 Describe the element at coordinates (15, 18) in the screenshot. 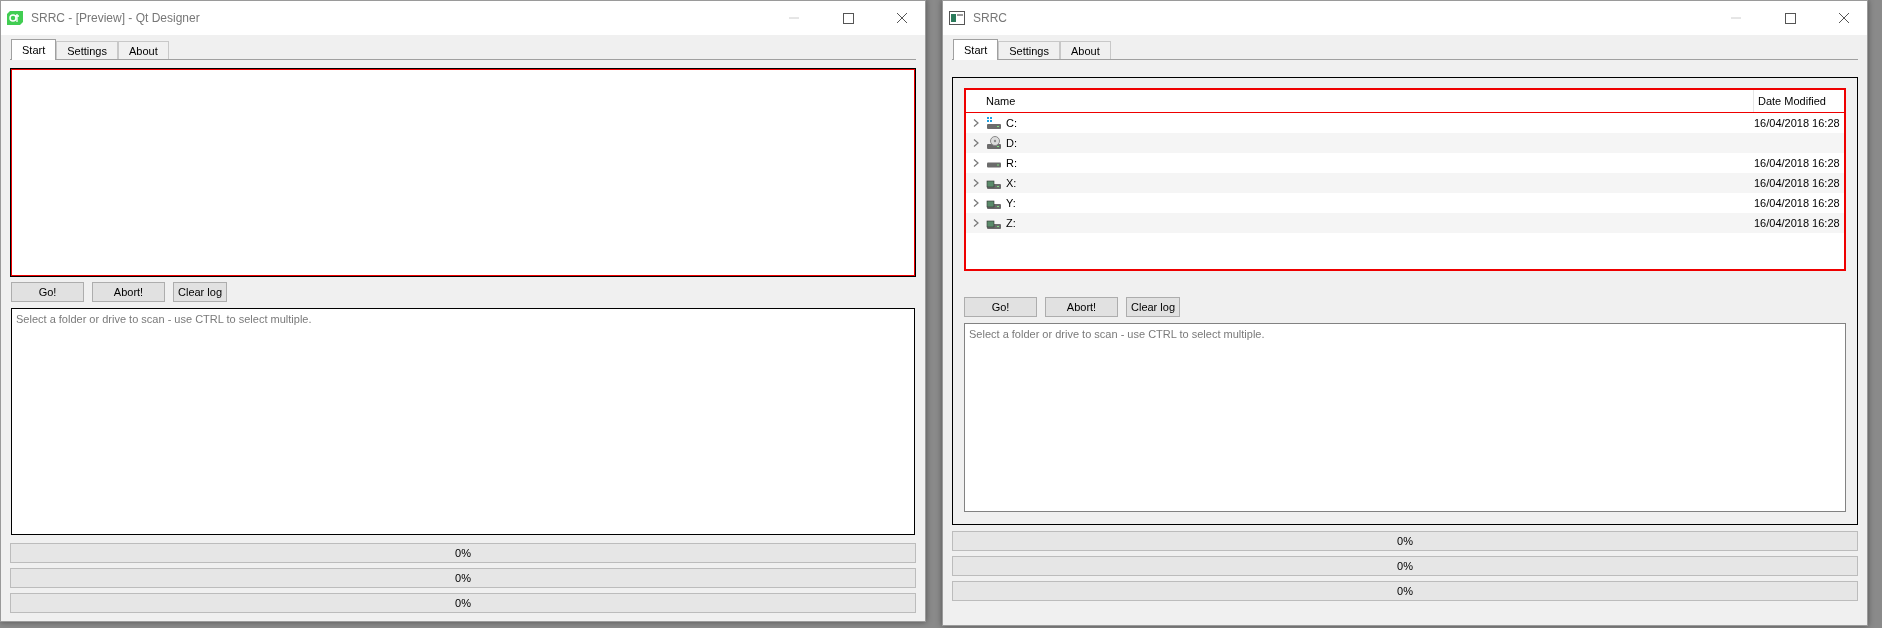

I see `app-icon` at that location.